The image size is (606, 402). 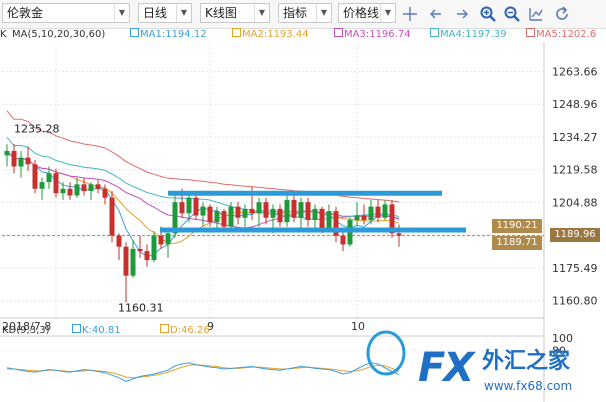 I want to click on y-tick-label: 1248.96, so click(x=575, y=104).